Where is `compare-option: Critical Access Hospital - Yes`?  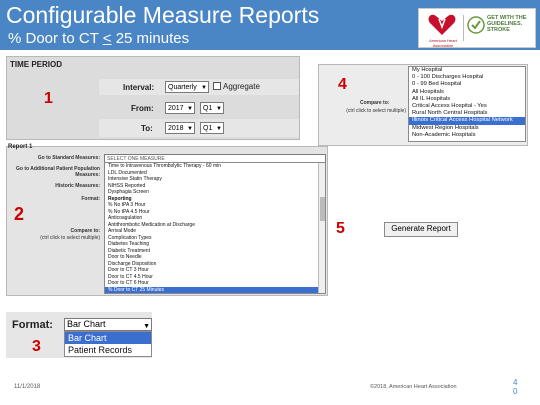
compare-option: Critical Access Hospital - Yes is located at coordinates (467, 106).